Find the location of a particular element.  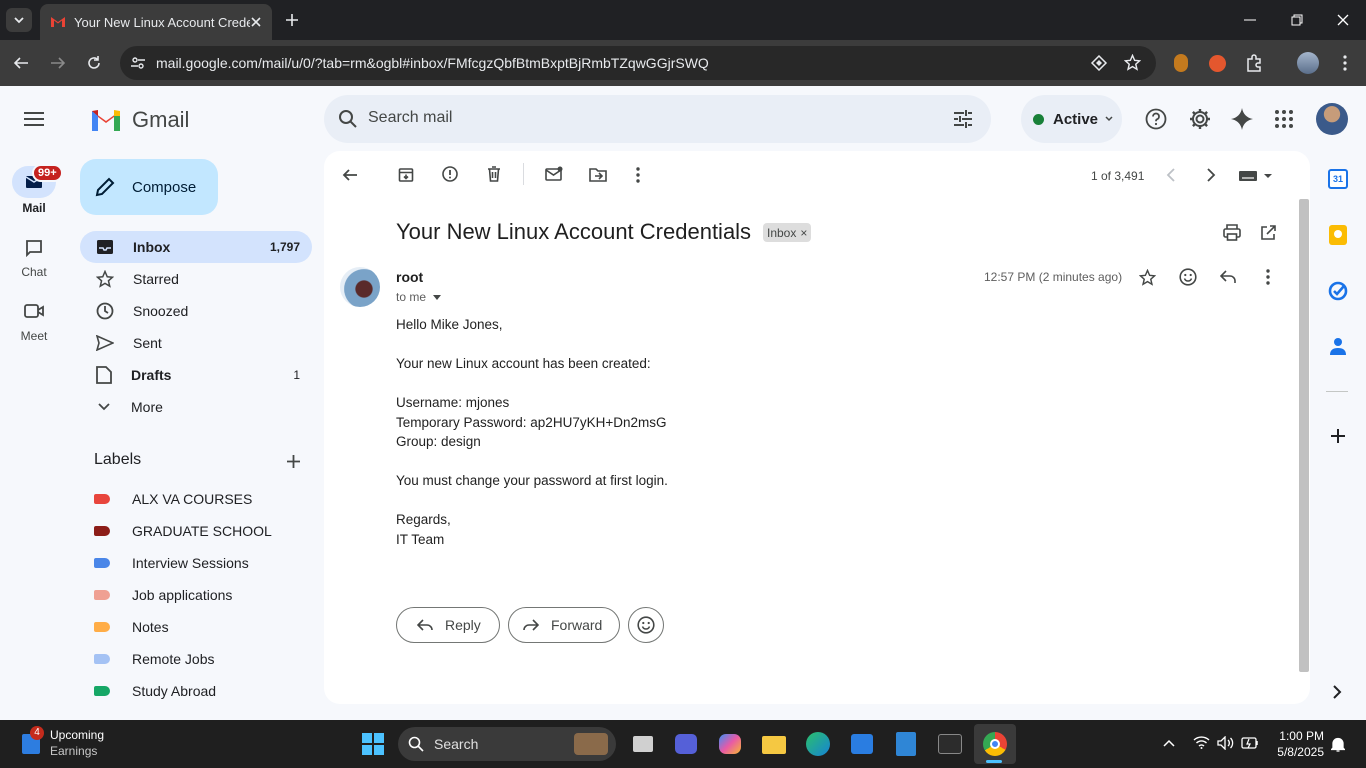

label-notes: Notes is located at coordinates (131, 627).